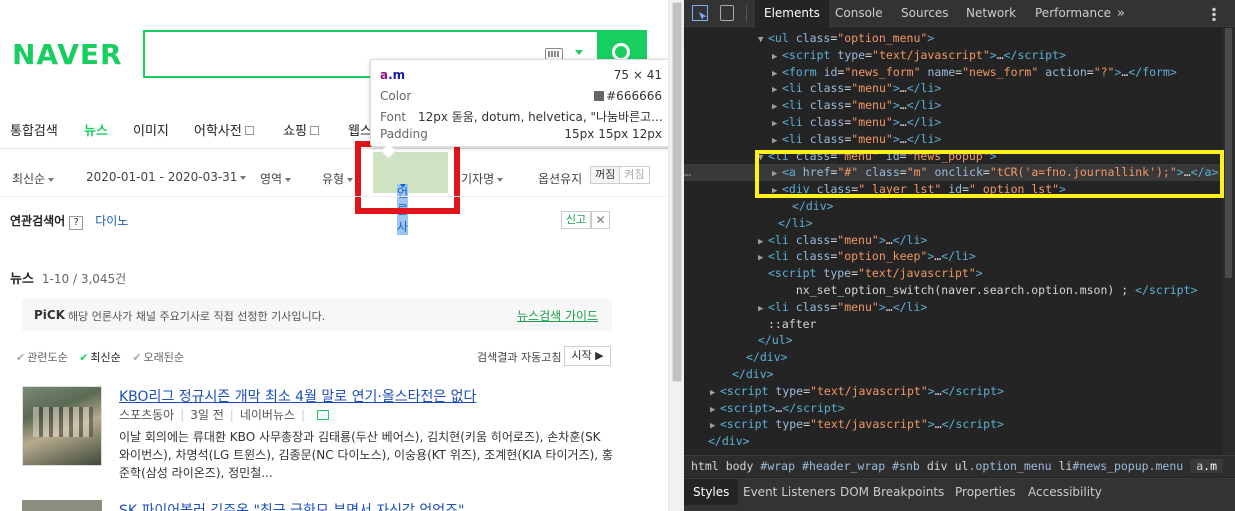  Describe the element at coordinates (338, 178) in the screenshot. I see `type-dropdown: 유형` at that location.